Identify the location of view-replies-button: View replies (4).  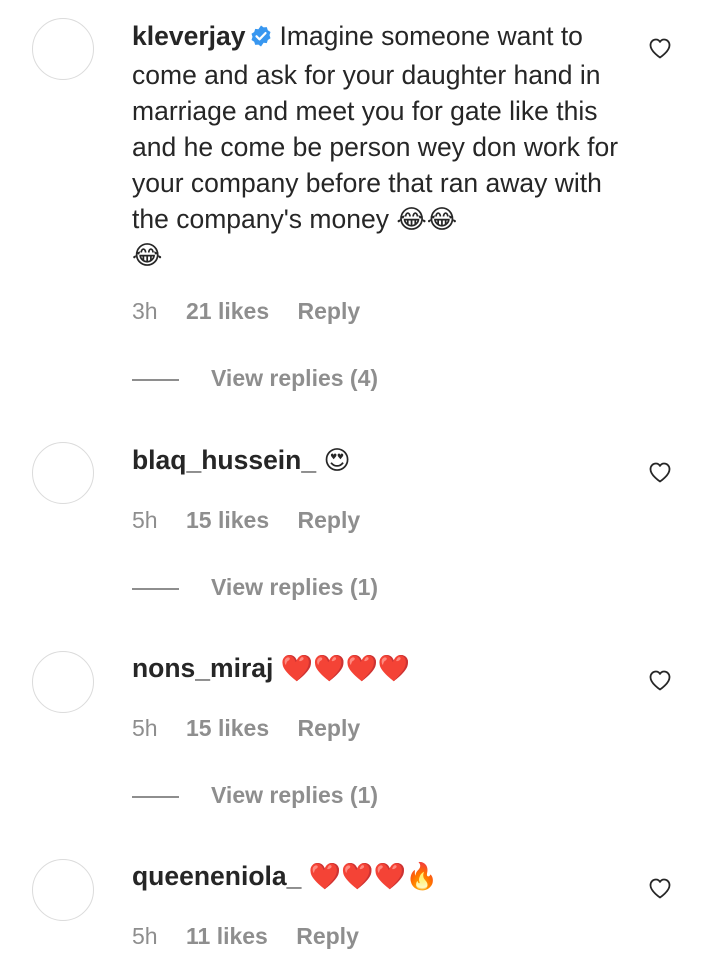
(255, 380).